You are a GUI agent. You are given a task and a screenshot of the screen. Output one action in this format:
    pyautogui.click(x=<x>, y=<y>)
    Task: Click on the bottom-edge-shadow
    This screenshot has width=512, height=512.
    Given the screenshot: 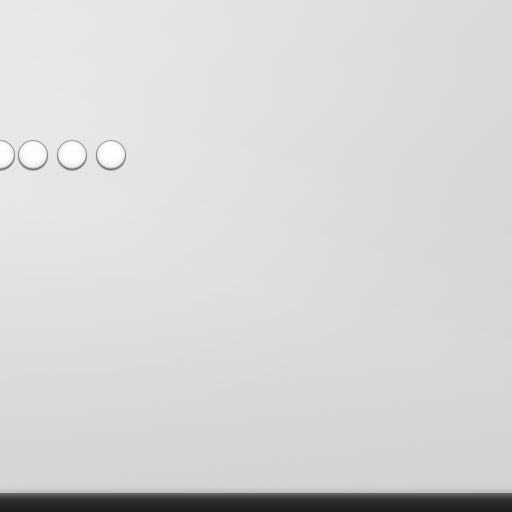 What is the action you would take?
    pyautogui.click(x=256, y=499)
    